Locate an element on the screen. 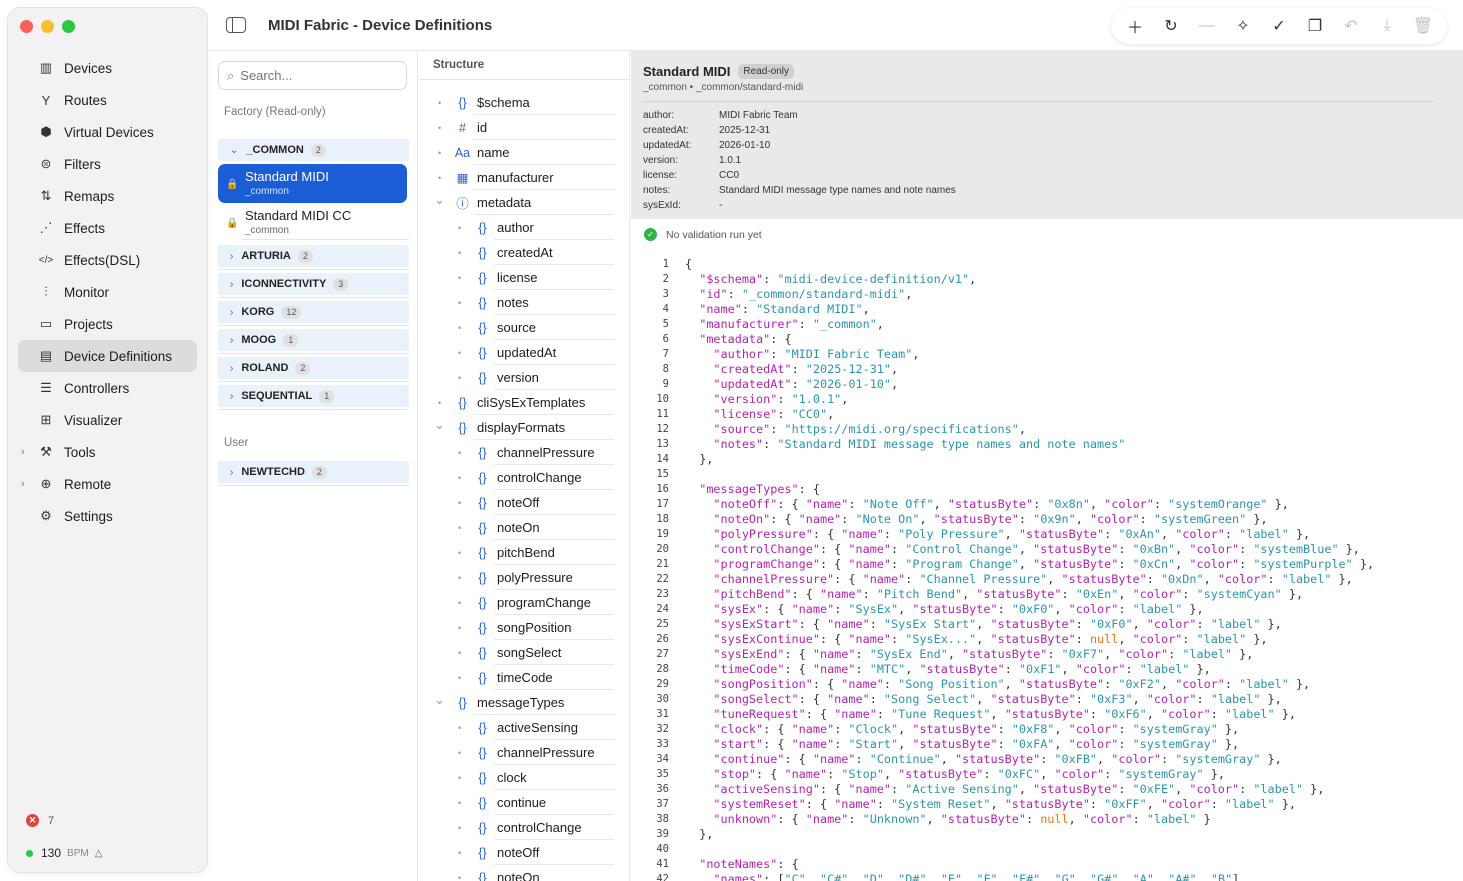 This screenshot has width=1463, height=881. minus-icon: — is located at coordinates (1207, 26).